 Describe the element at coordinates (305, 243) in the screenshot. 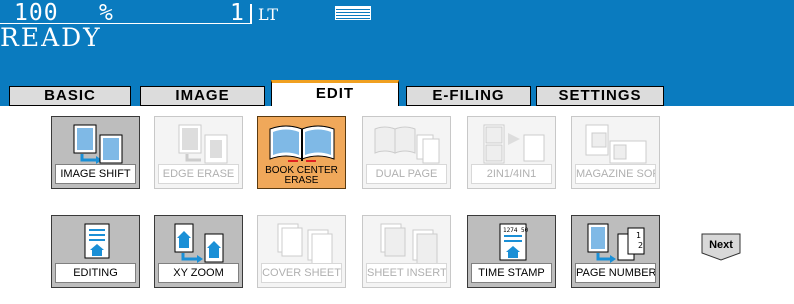

I see `cover-sheet-icon` at that location.